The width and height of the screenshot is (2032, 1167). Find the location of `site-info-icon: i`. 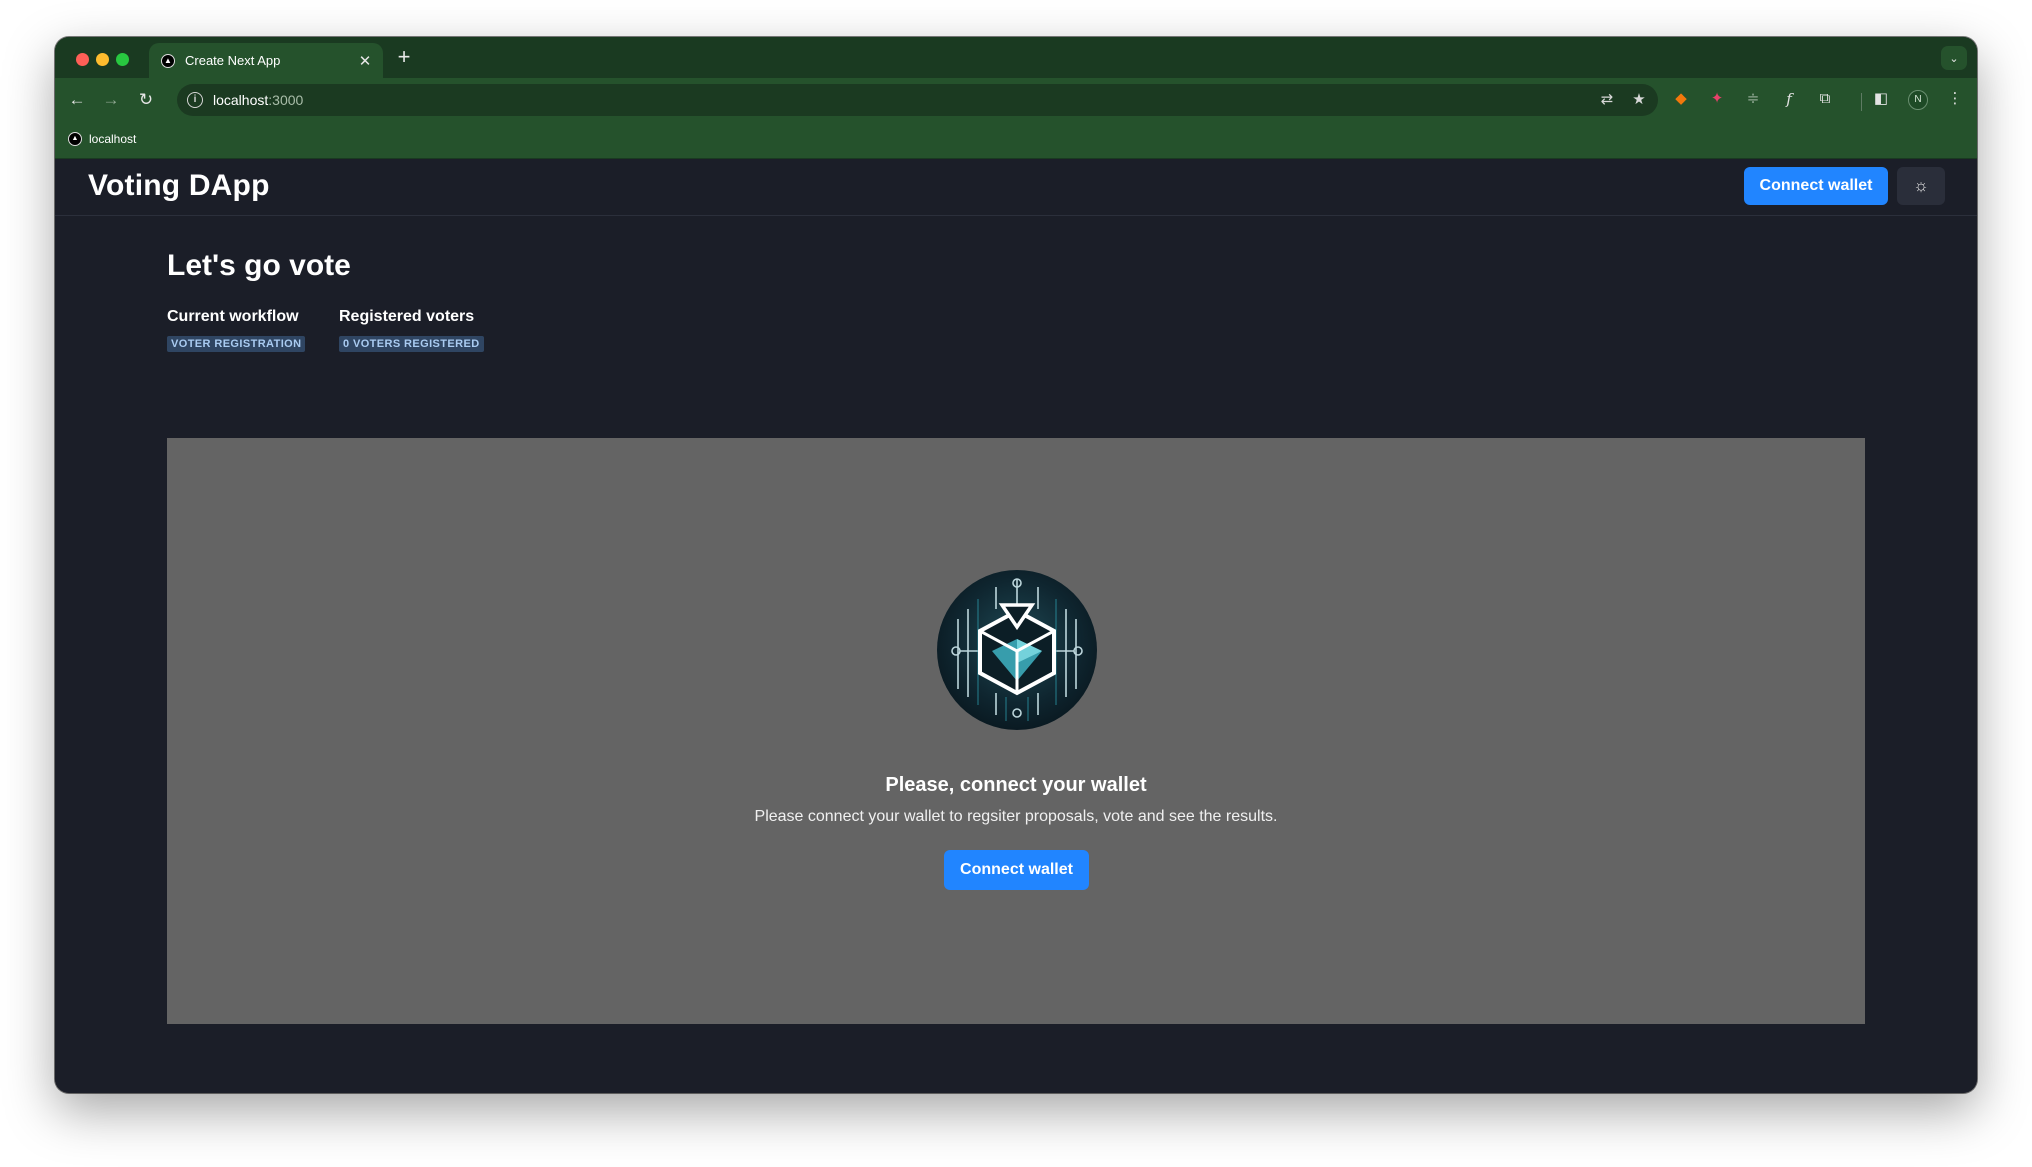

site-info-icon: i is located at coordinates (195, 100).